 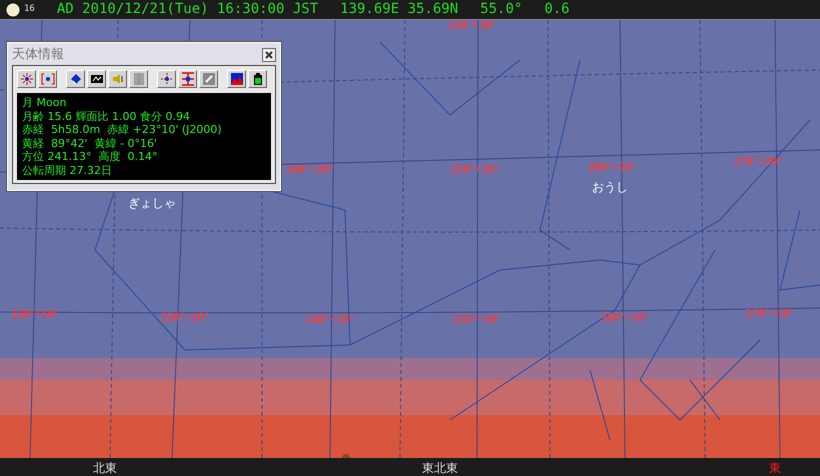 What do you see at coordinates (45, 103) in the screenshot?
I see `info-line: 月 Moon` at bounding box center [45, 103].